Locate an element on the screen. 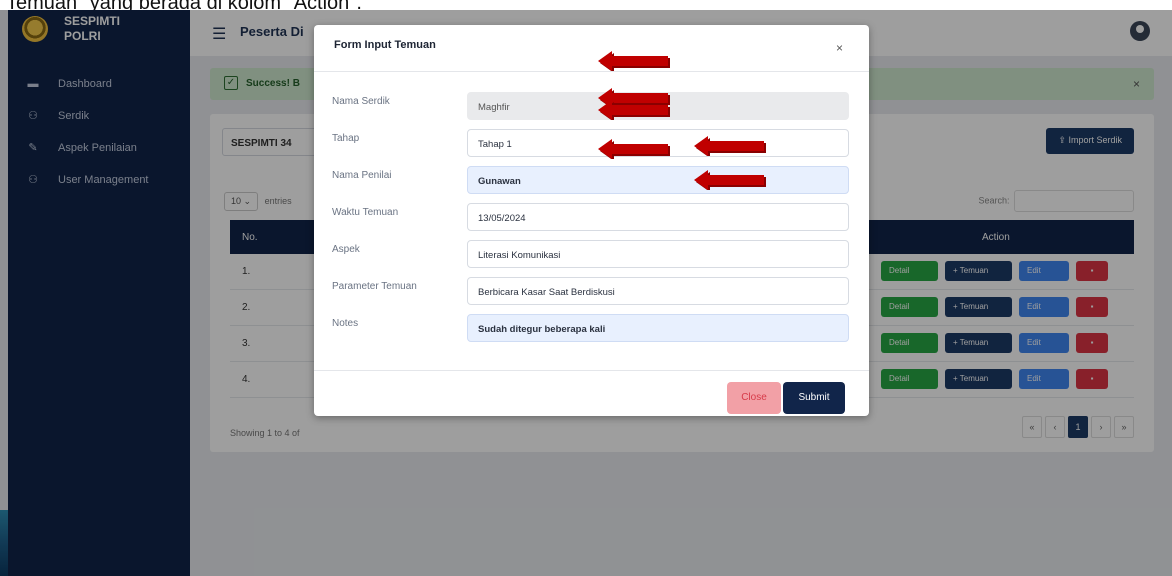 This screenshot has height=576, width=1172. field-nama-serdik: Nama Serdik Maghfir is located at coordinates (591, 106).